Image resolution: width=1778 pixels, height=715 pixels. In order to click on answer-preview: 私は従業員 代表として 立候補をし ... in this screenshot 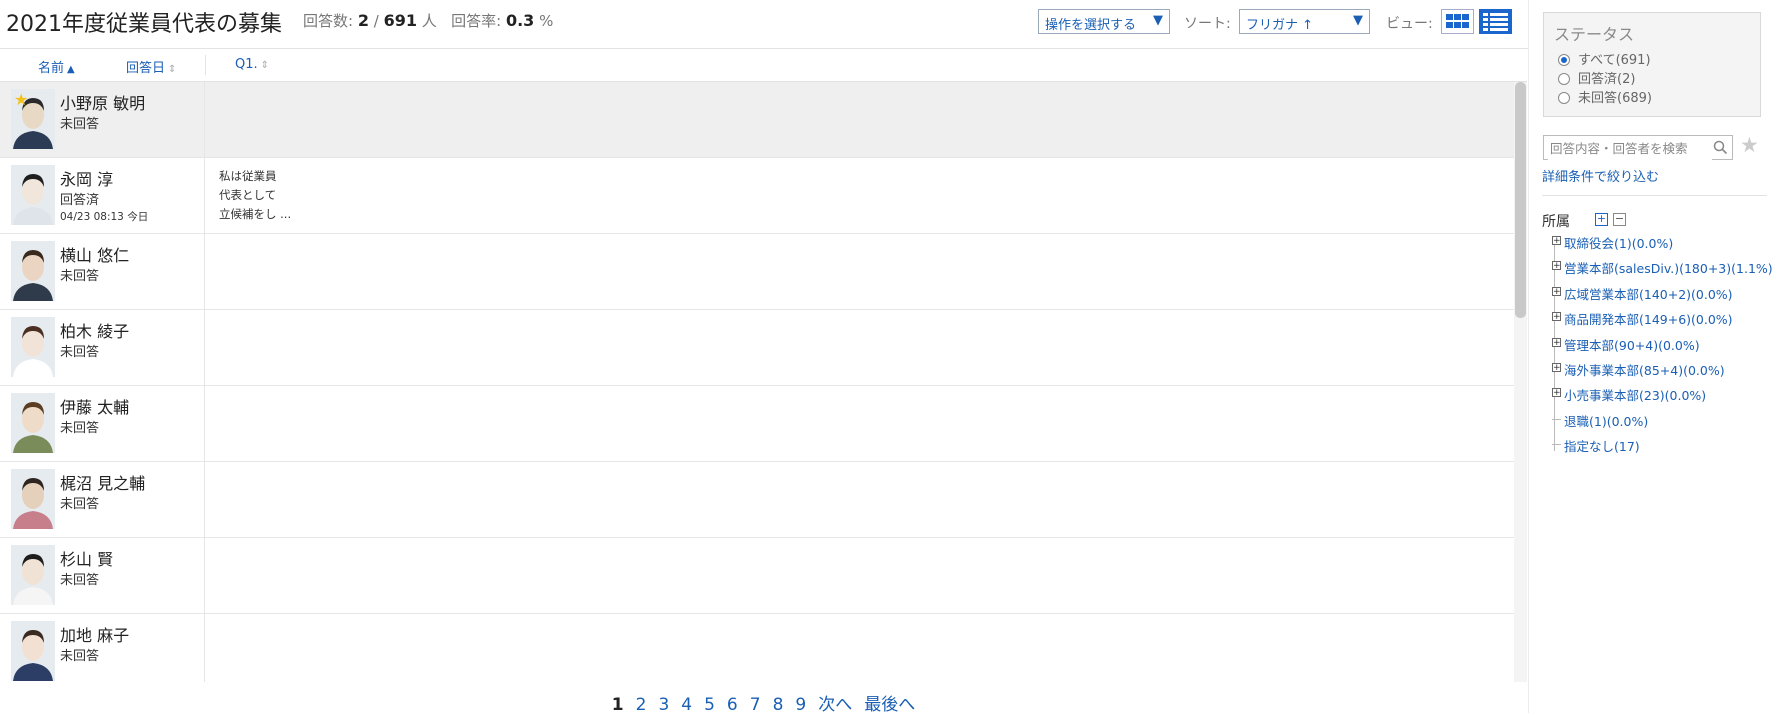, I will do `click(255, 195)`.